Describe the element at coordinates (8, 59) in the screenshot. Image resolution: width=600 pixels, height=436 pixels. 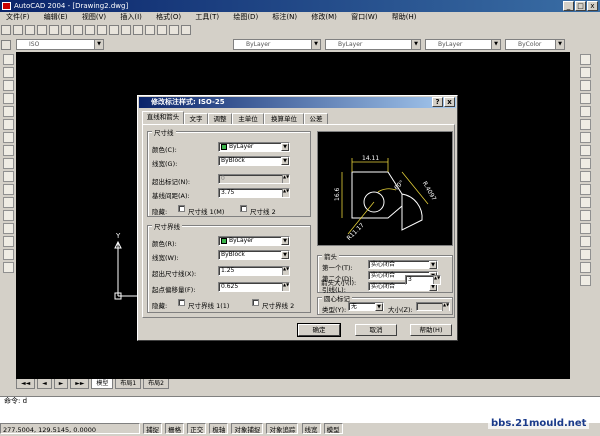
I see `line-icon` at that location.